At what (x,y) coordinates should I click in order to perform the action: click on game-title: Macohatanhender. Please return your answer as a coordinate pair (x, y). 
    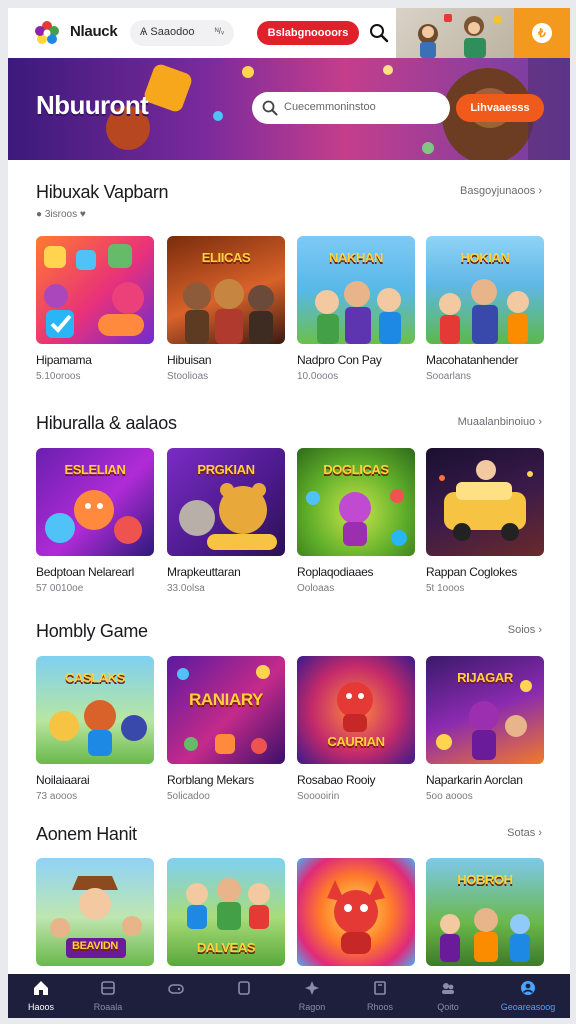
    Looking at the image, I should click on (472, 360).